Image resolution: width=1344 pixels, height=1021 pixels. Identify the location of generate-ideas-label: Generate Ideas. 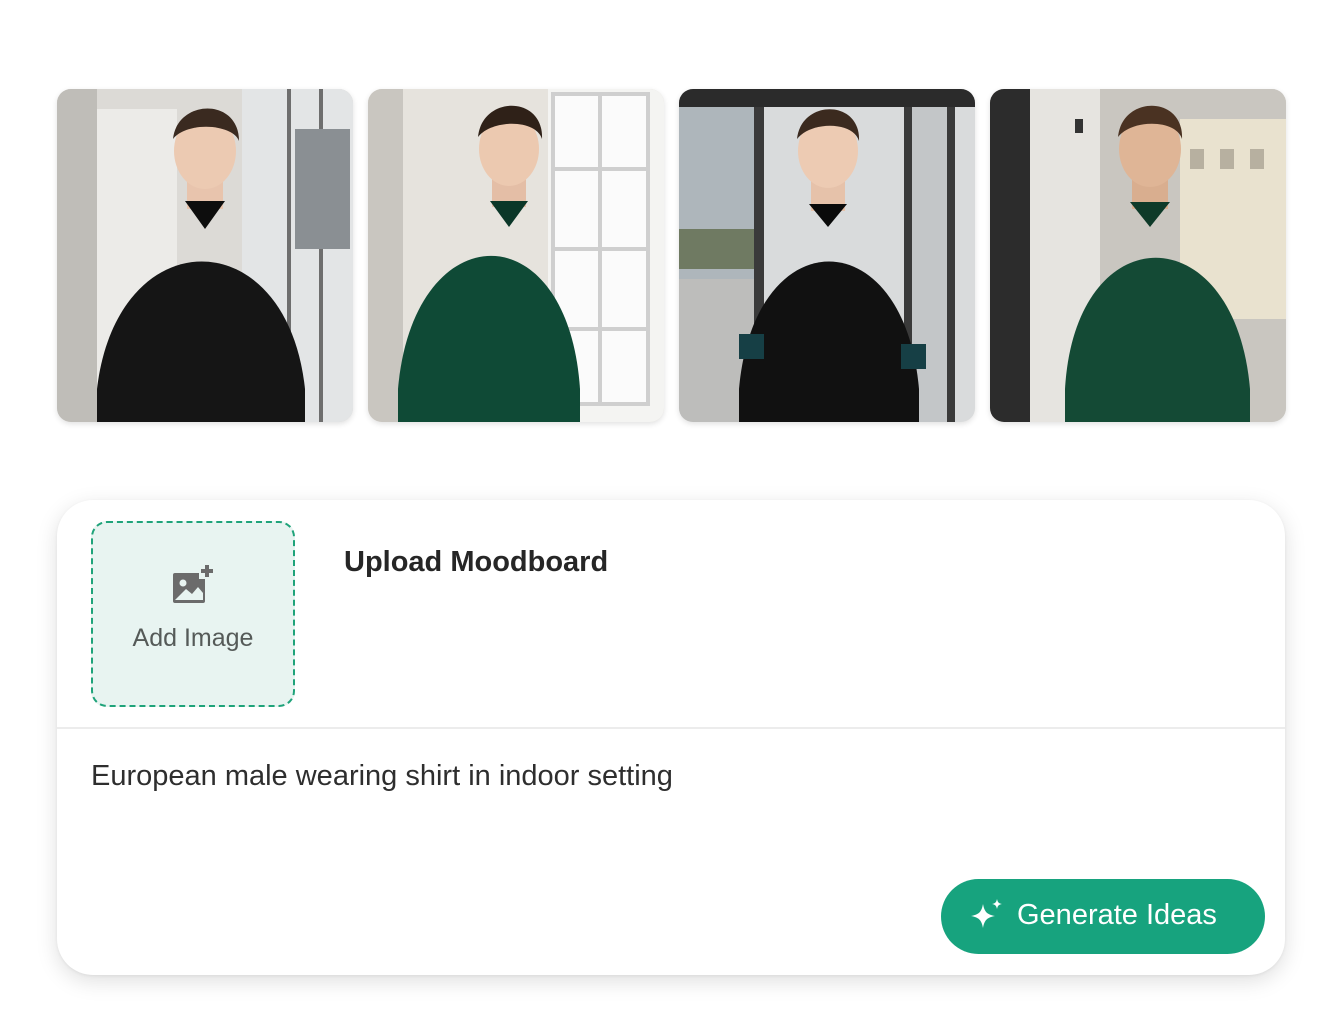
(1117, 915).